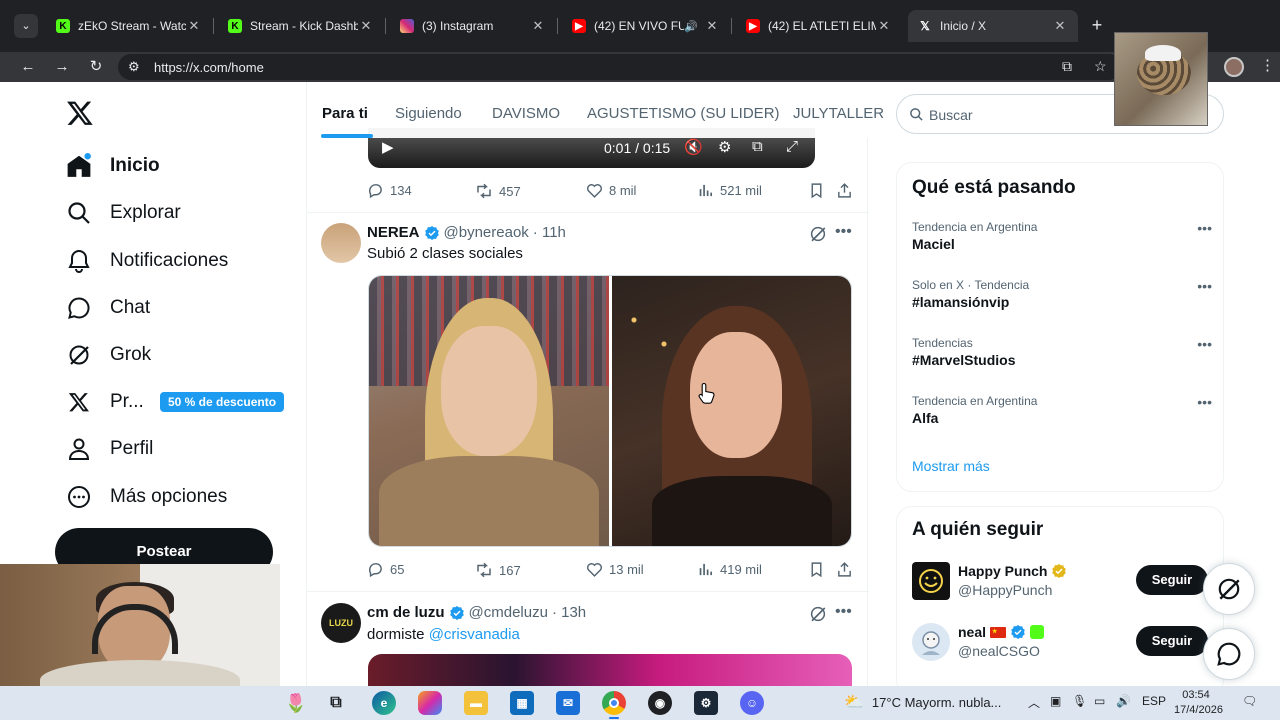 This screenshot has width=1280, height=720. I want to click on premium-discount-badge: 50 % de descuento, so click(222, 402).